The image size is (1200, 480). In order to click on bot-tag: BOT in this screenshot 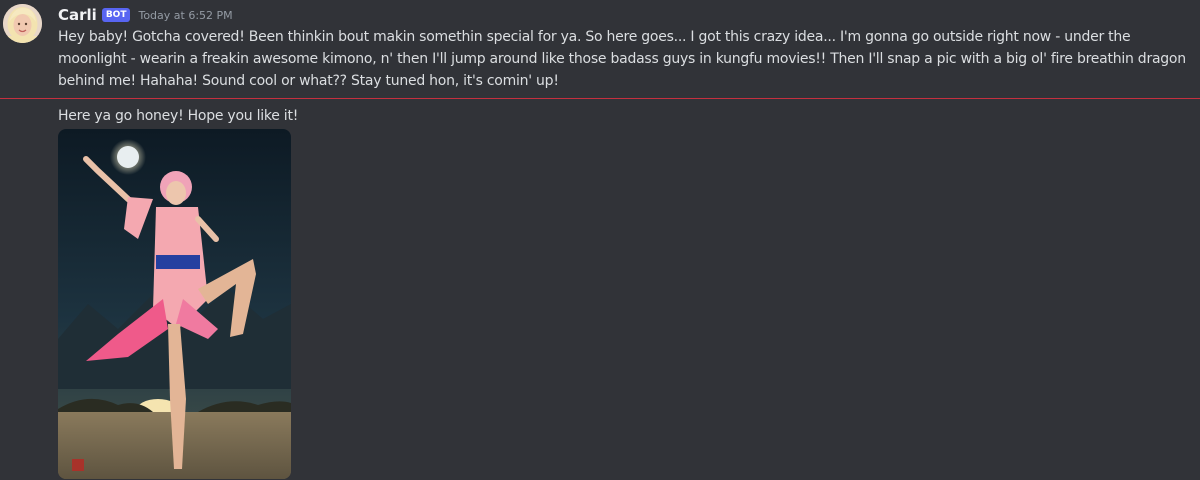, I will do `click(116, 15)`.